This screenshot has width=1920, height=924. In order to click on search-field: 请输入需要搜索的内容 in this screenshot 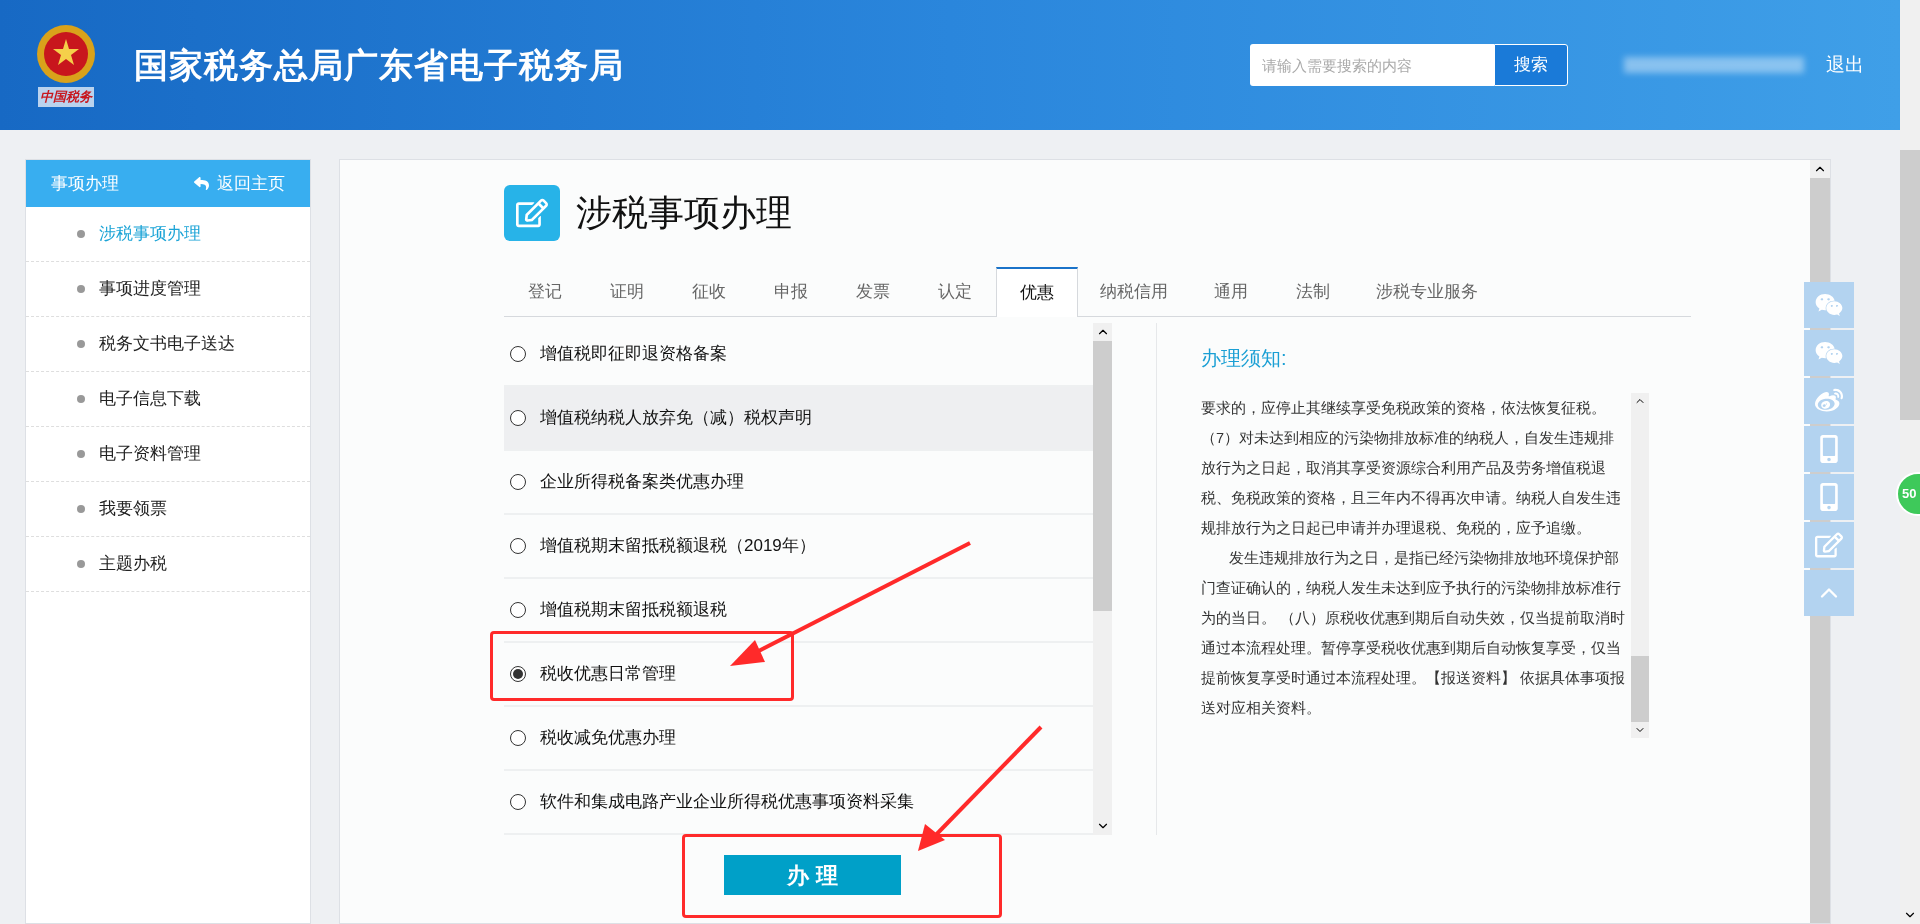, I will do `click(1372, 65)`.